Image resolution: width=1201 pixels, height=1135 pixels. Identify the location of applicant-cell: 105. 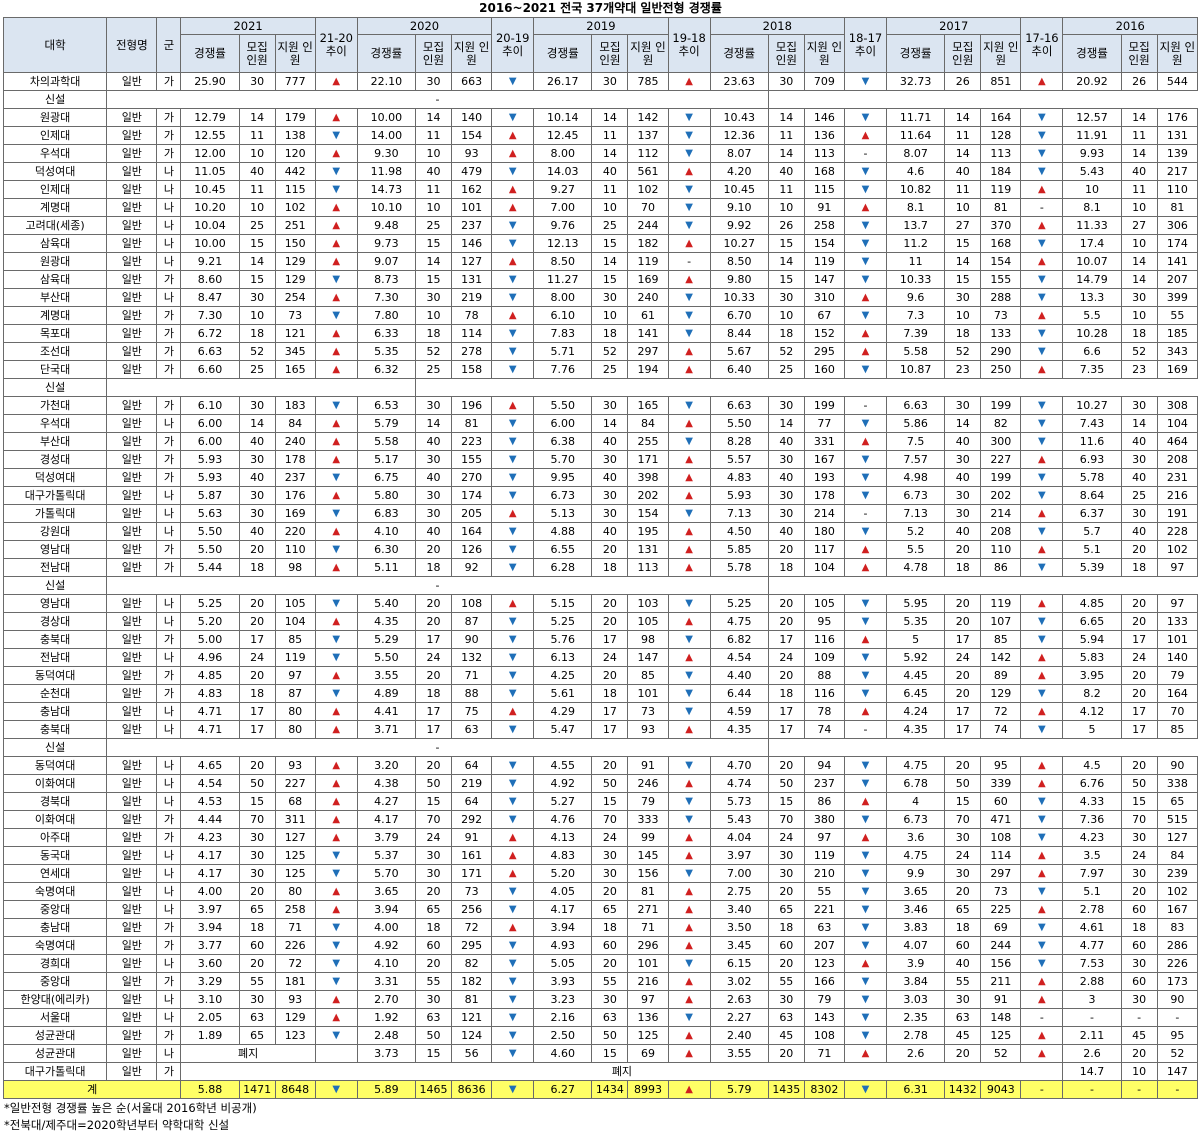
(648, 621).